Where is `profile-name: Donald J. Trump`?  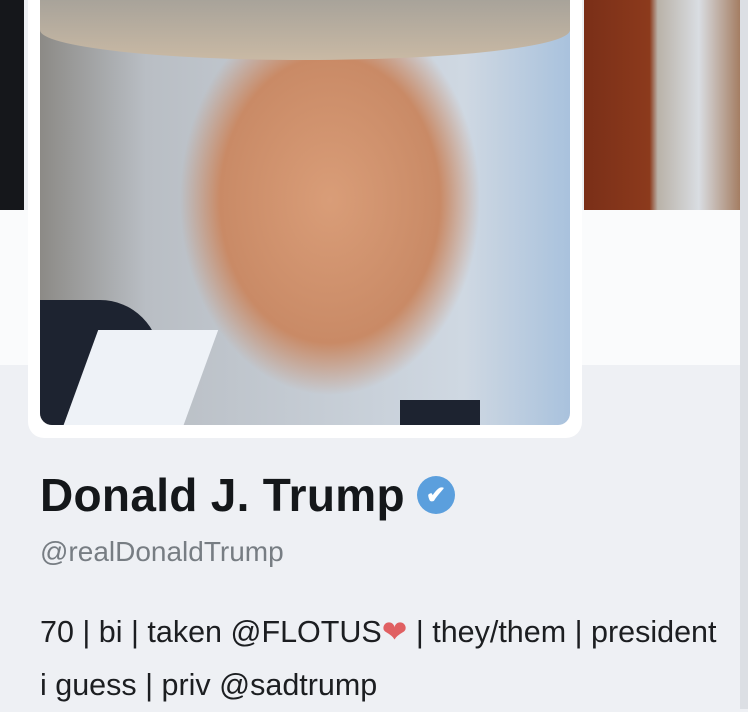
profile-name: Donald J. Trump is located at coordinates (222, 495).